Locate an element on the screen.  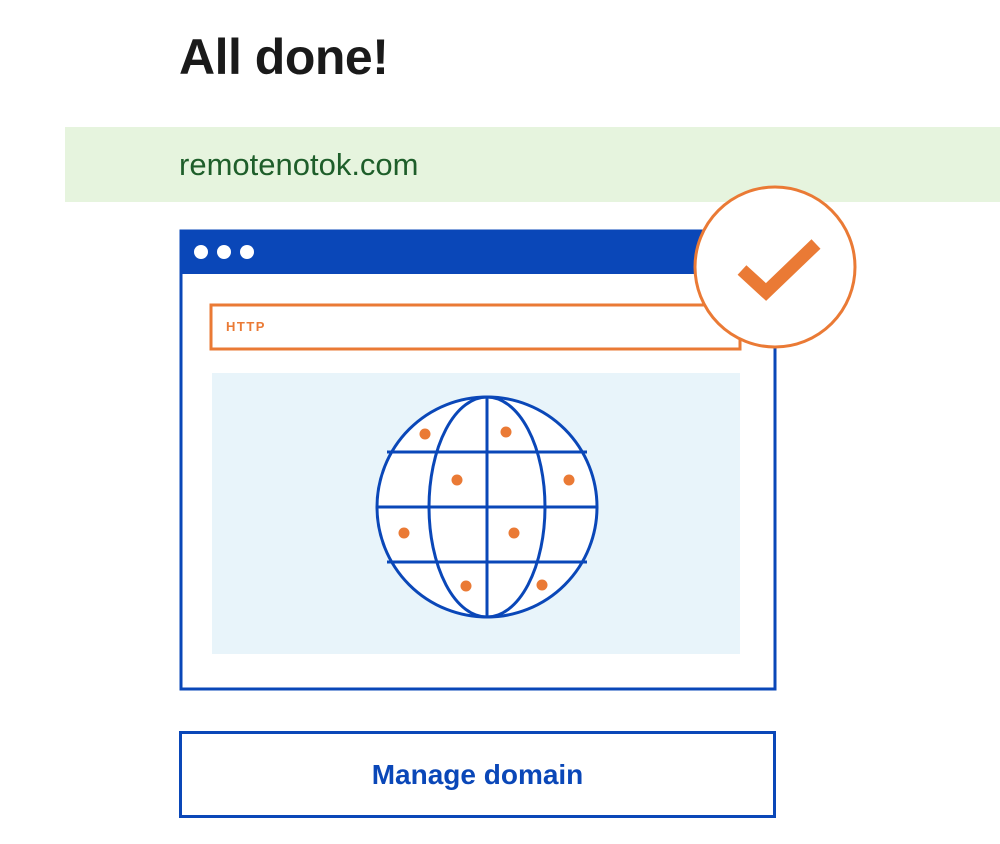
address-bar: HTTP is located at coordinates (475, 327).